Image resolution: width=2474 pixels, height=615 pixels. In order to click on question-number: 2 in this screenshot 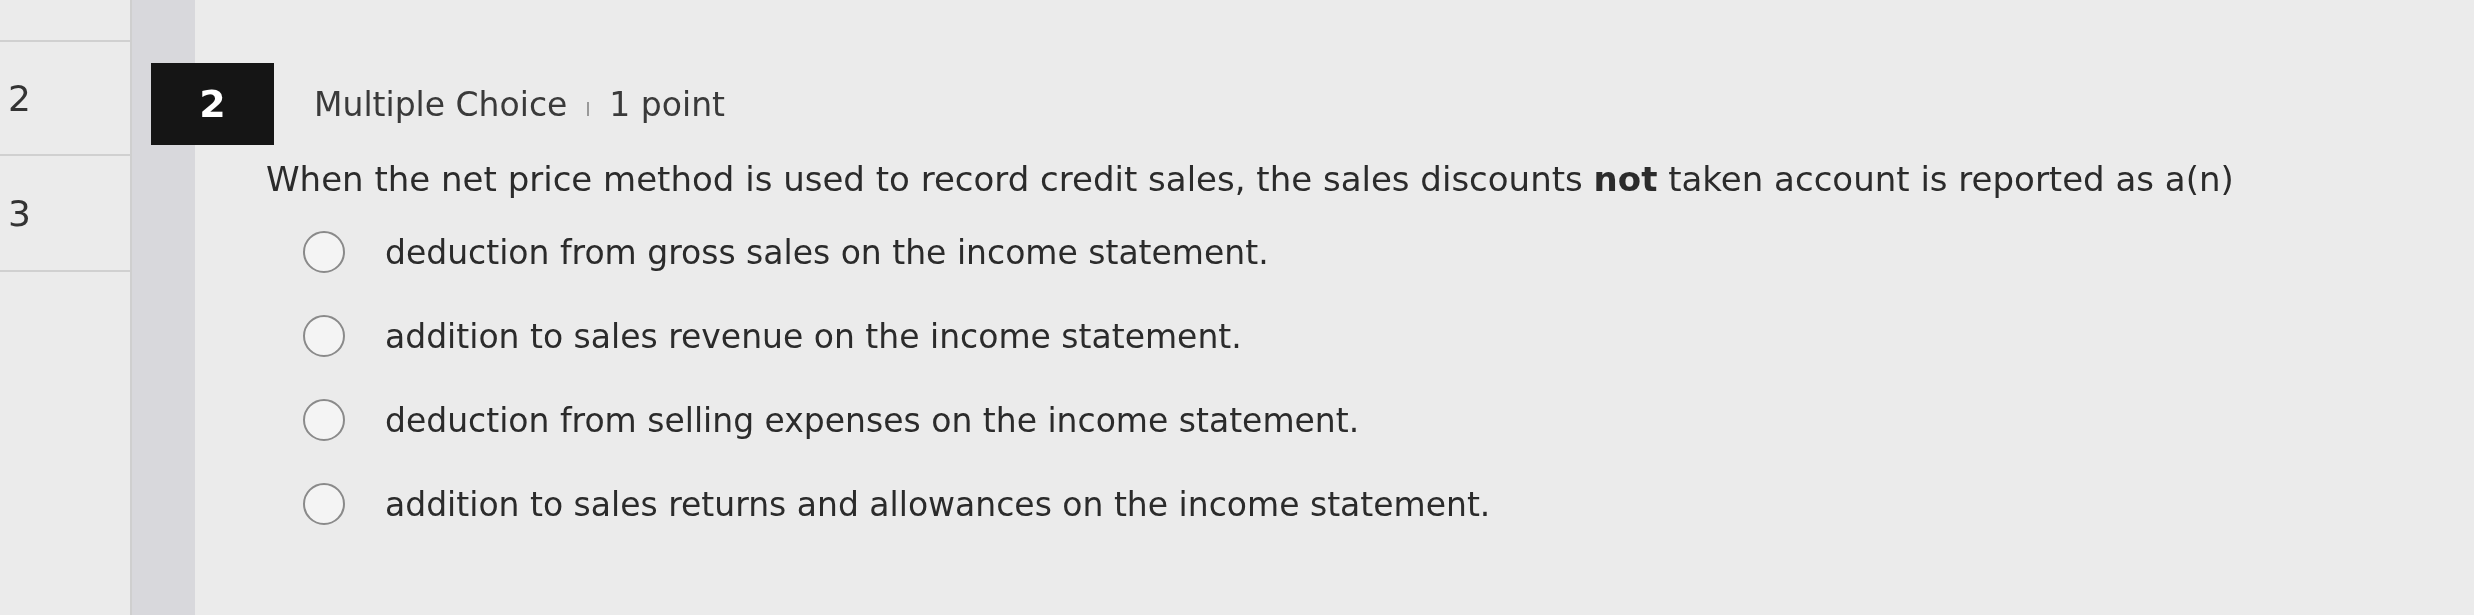, I will do `click(212, 104)`.